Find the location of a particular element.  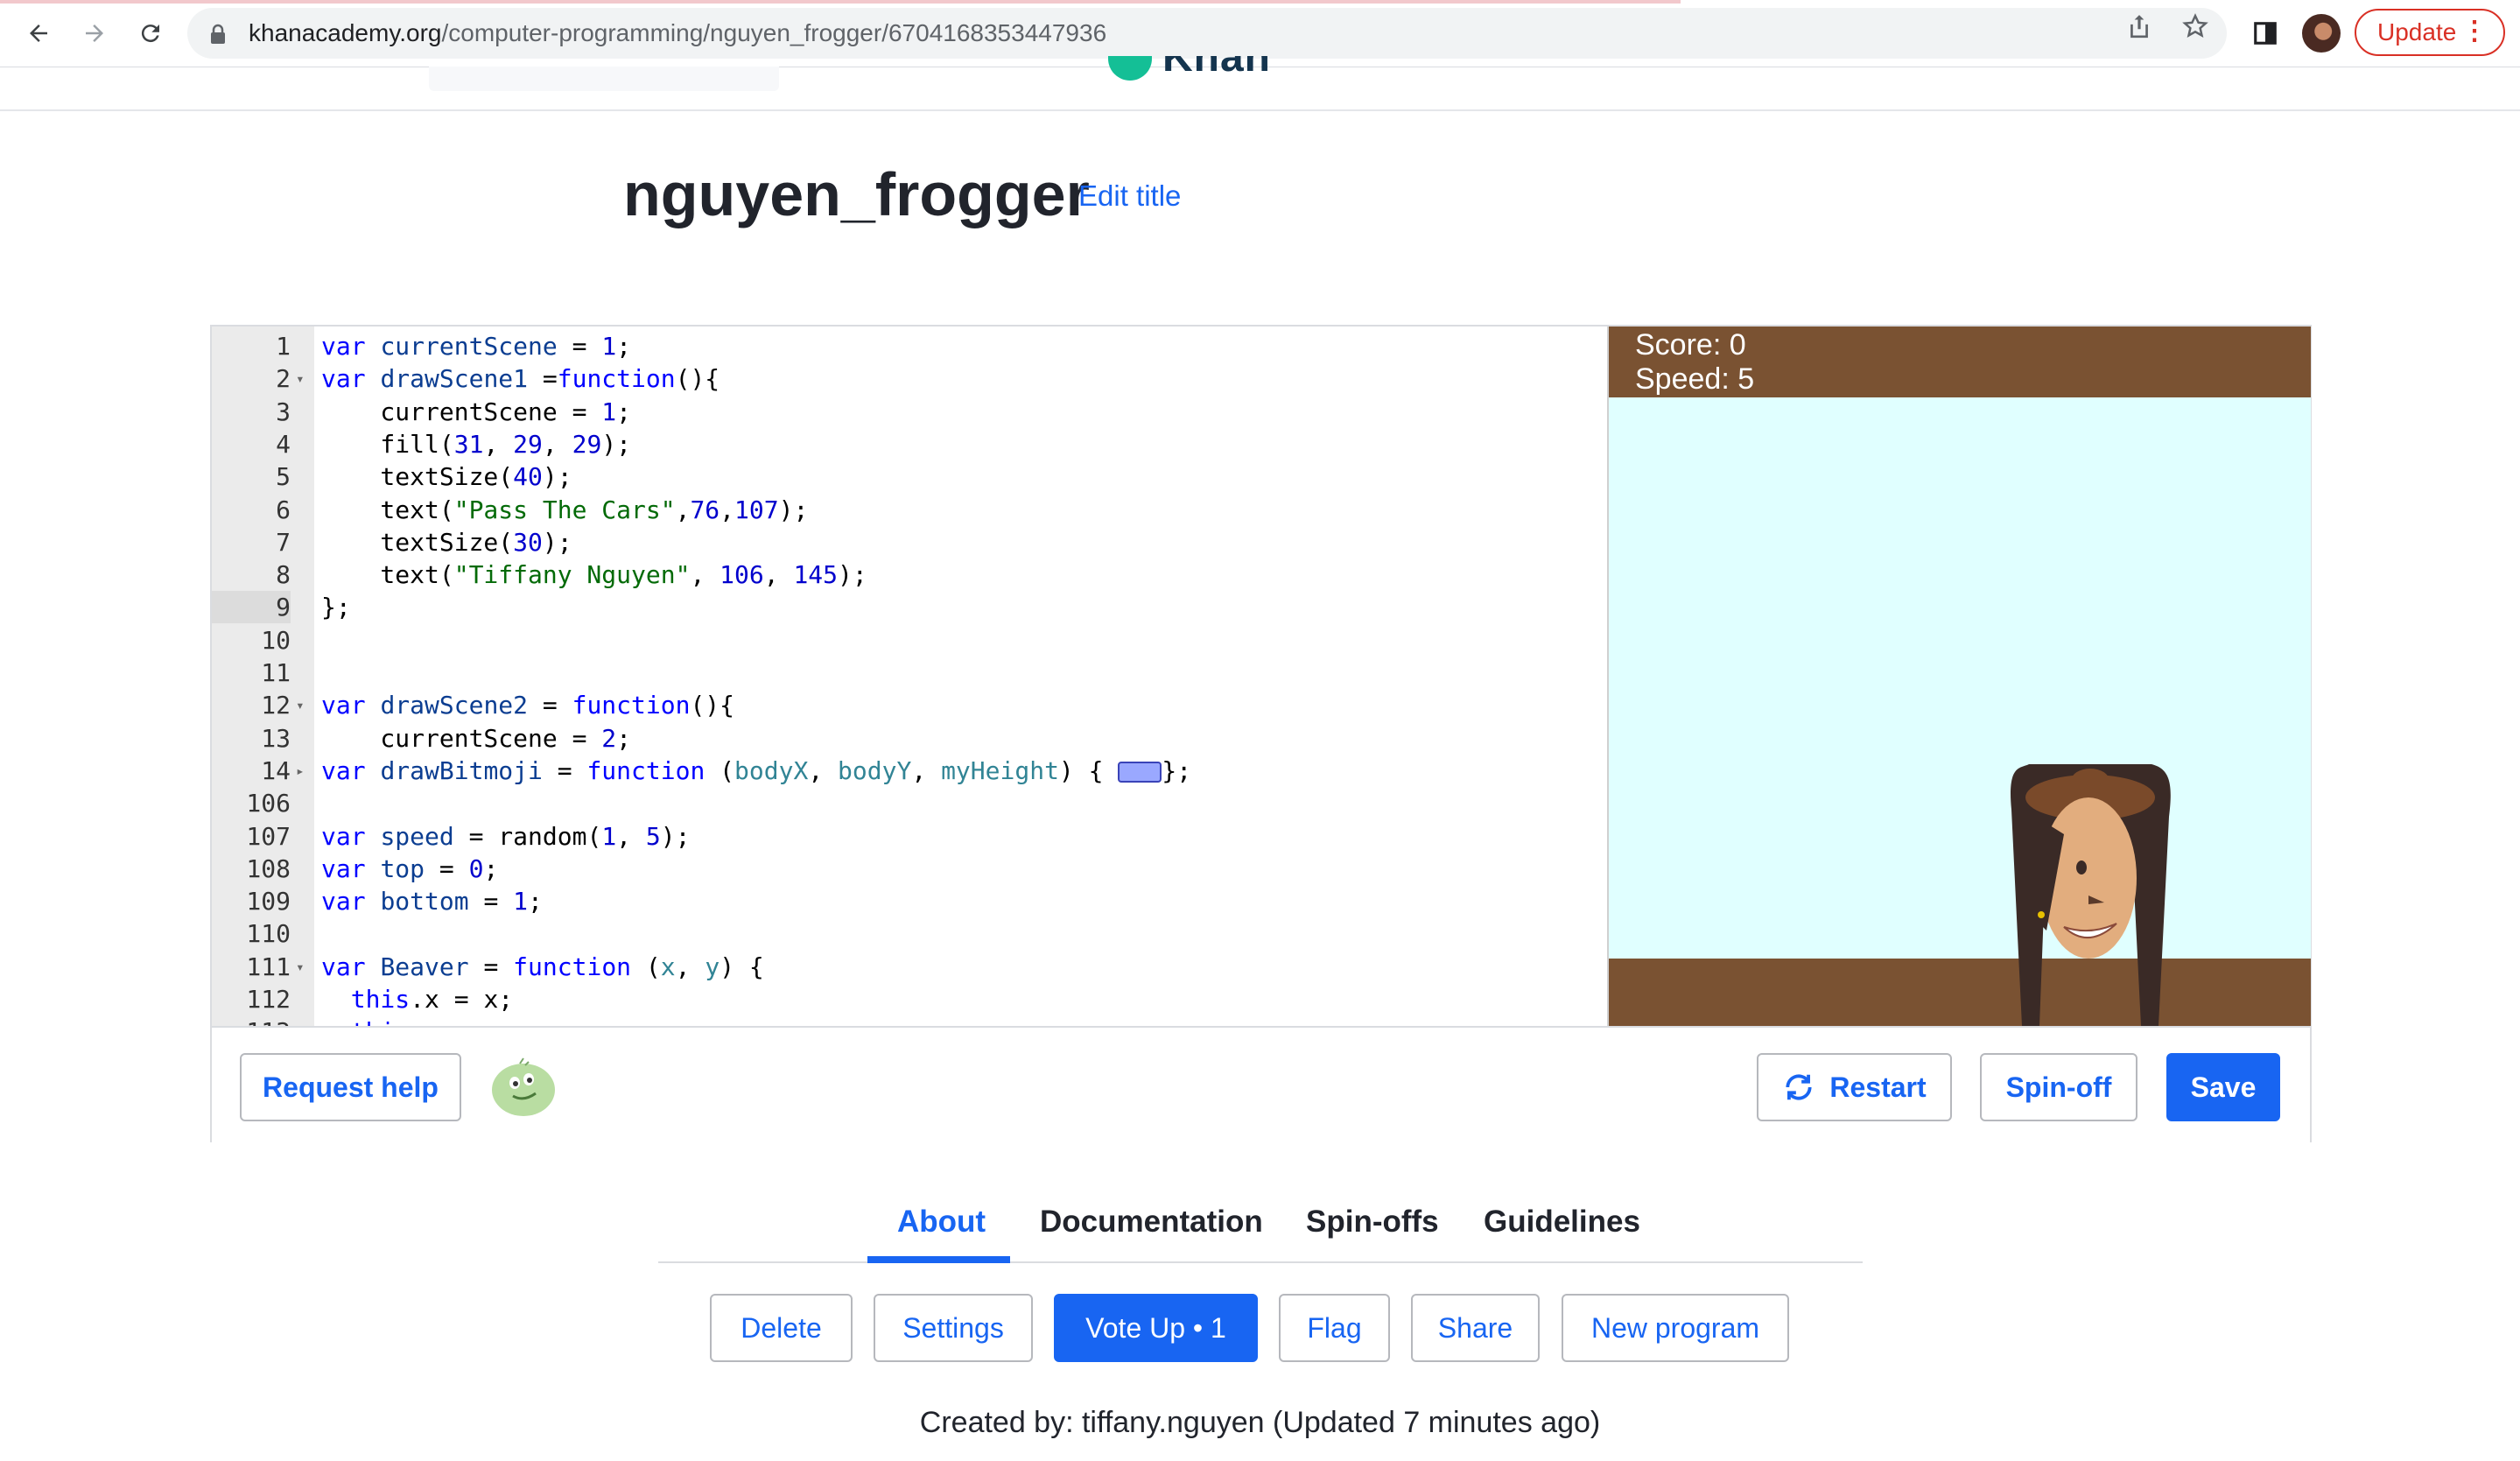

code-line: 106 is located at coordinates (909, 803).